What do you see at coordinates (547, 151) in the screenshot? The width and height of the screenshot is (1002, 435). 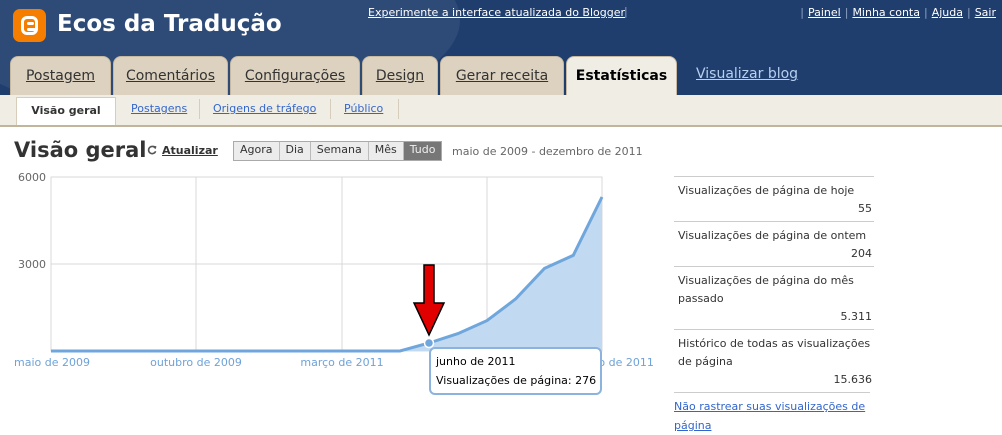 I see `date-range: maio de 2009 - dezembro de 2011` at bounding box center [547, 151].